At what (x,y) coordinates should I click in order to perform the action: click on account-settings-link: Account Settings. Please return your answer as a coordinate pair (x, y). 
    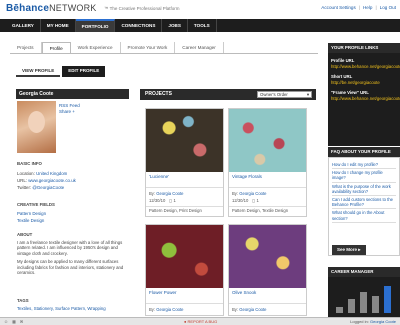
    Looking at the image, I should click on (338, 7).